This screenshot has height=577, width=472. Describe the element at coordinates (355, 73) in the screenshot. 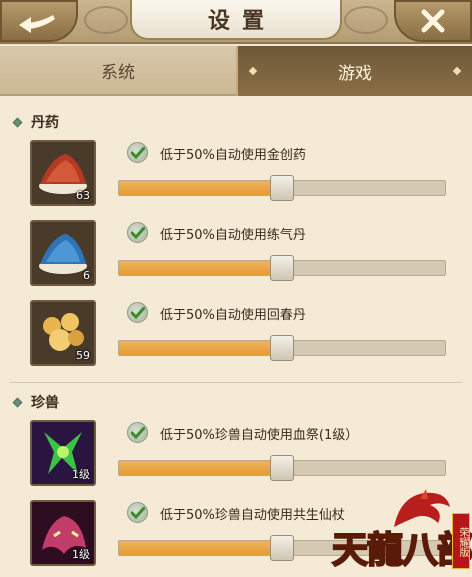

I see `tab-game-label: 游戏` at that location.